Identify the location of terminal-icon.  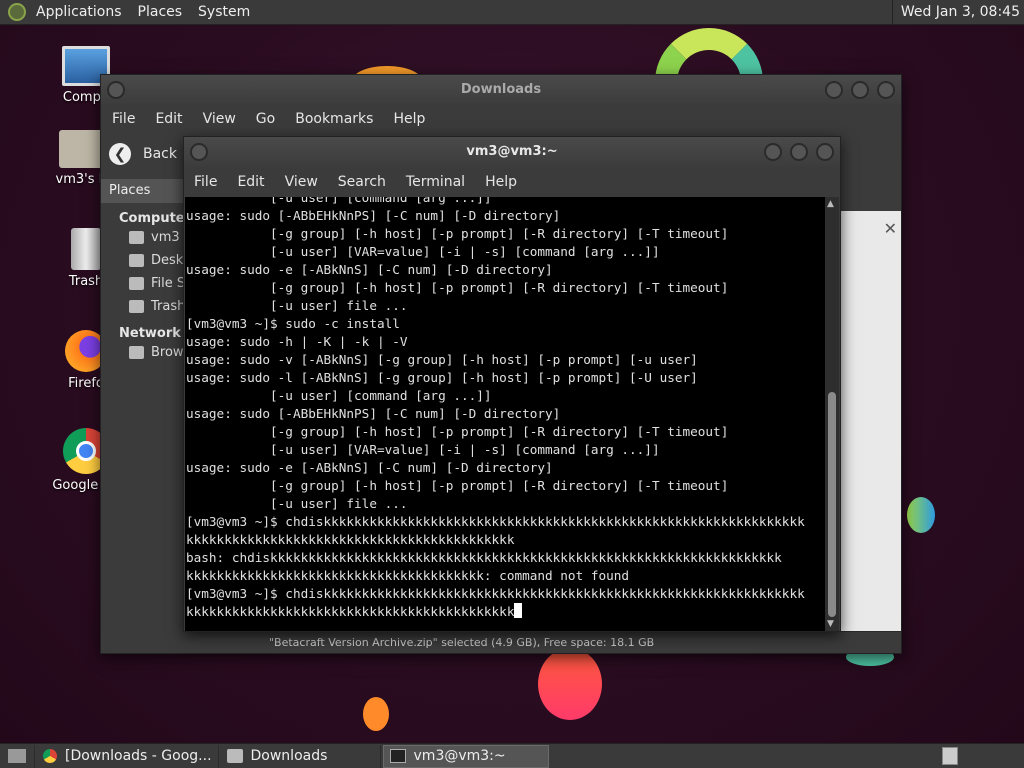
(397, 756).